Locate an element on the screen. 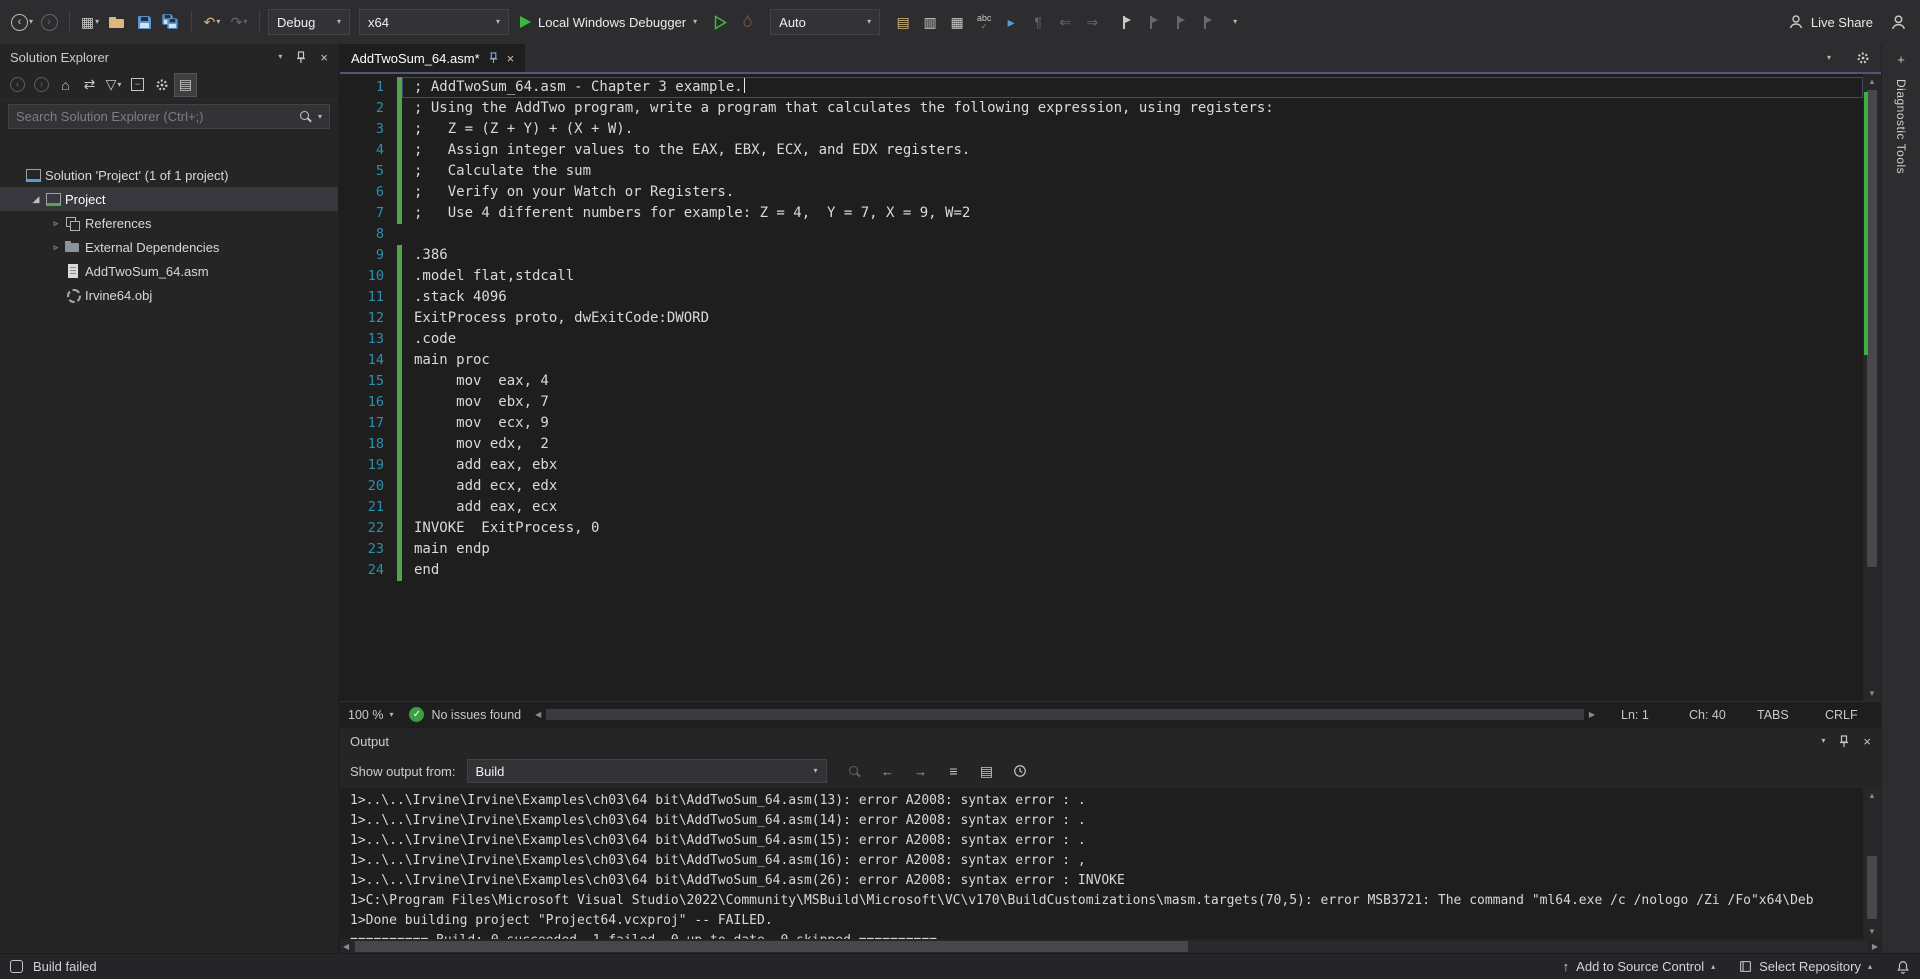 Image resolution: width=1920 pixels, height=979 pixels. open-file-button is located at coordinates (117, 22).